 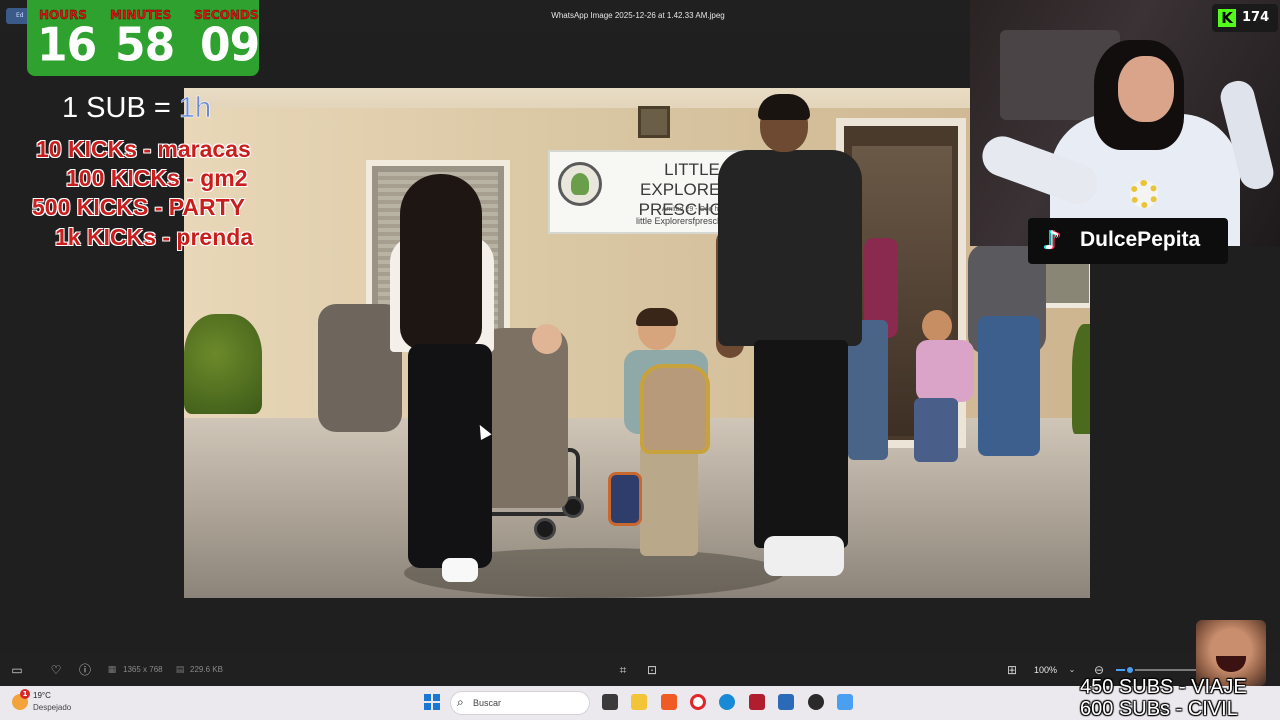 What do you see at coordinates (936, 430) in the screenshot?
I see `girl-pants` at bounding box center [936, 430].